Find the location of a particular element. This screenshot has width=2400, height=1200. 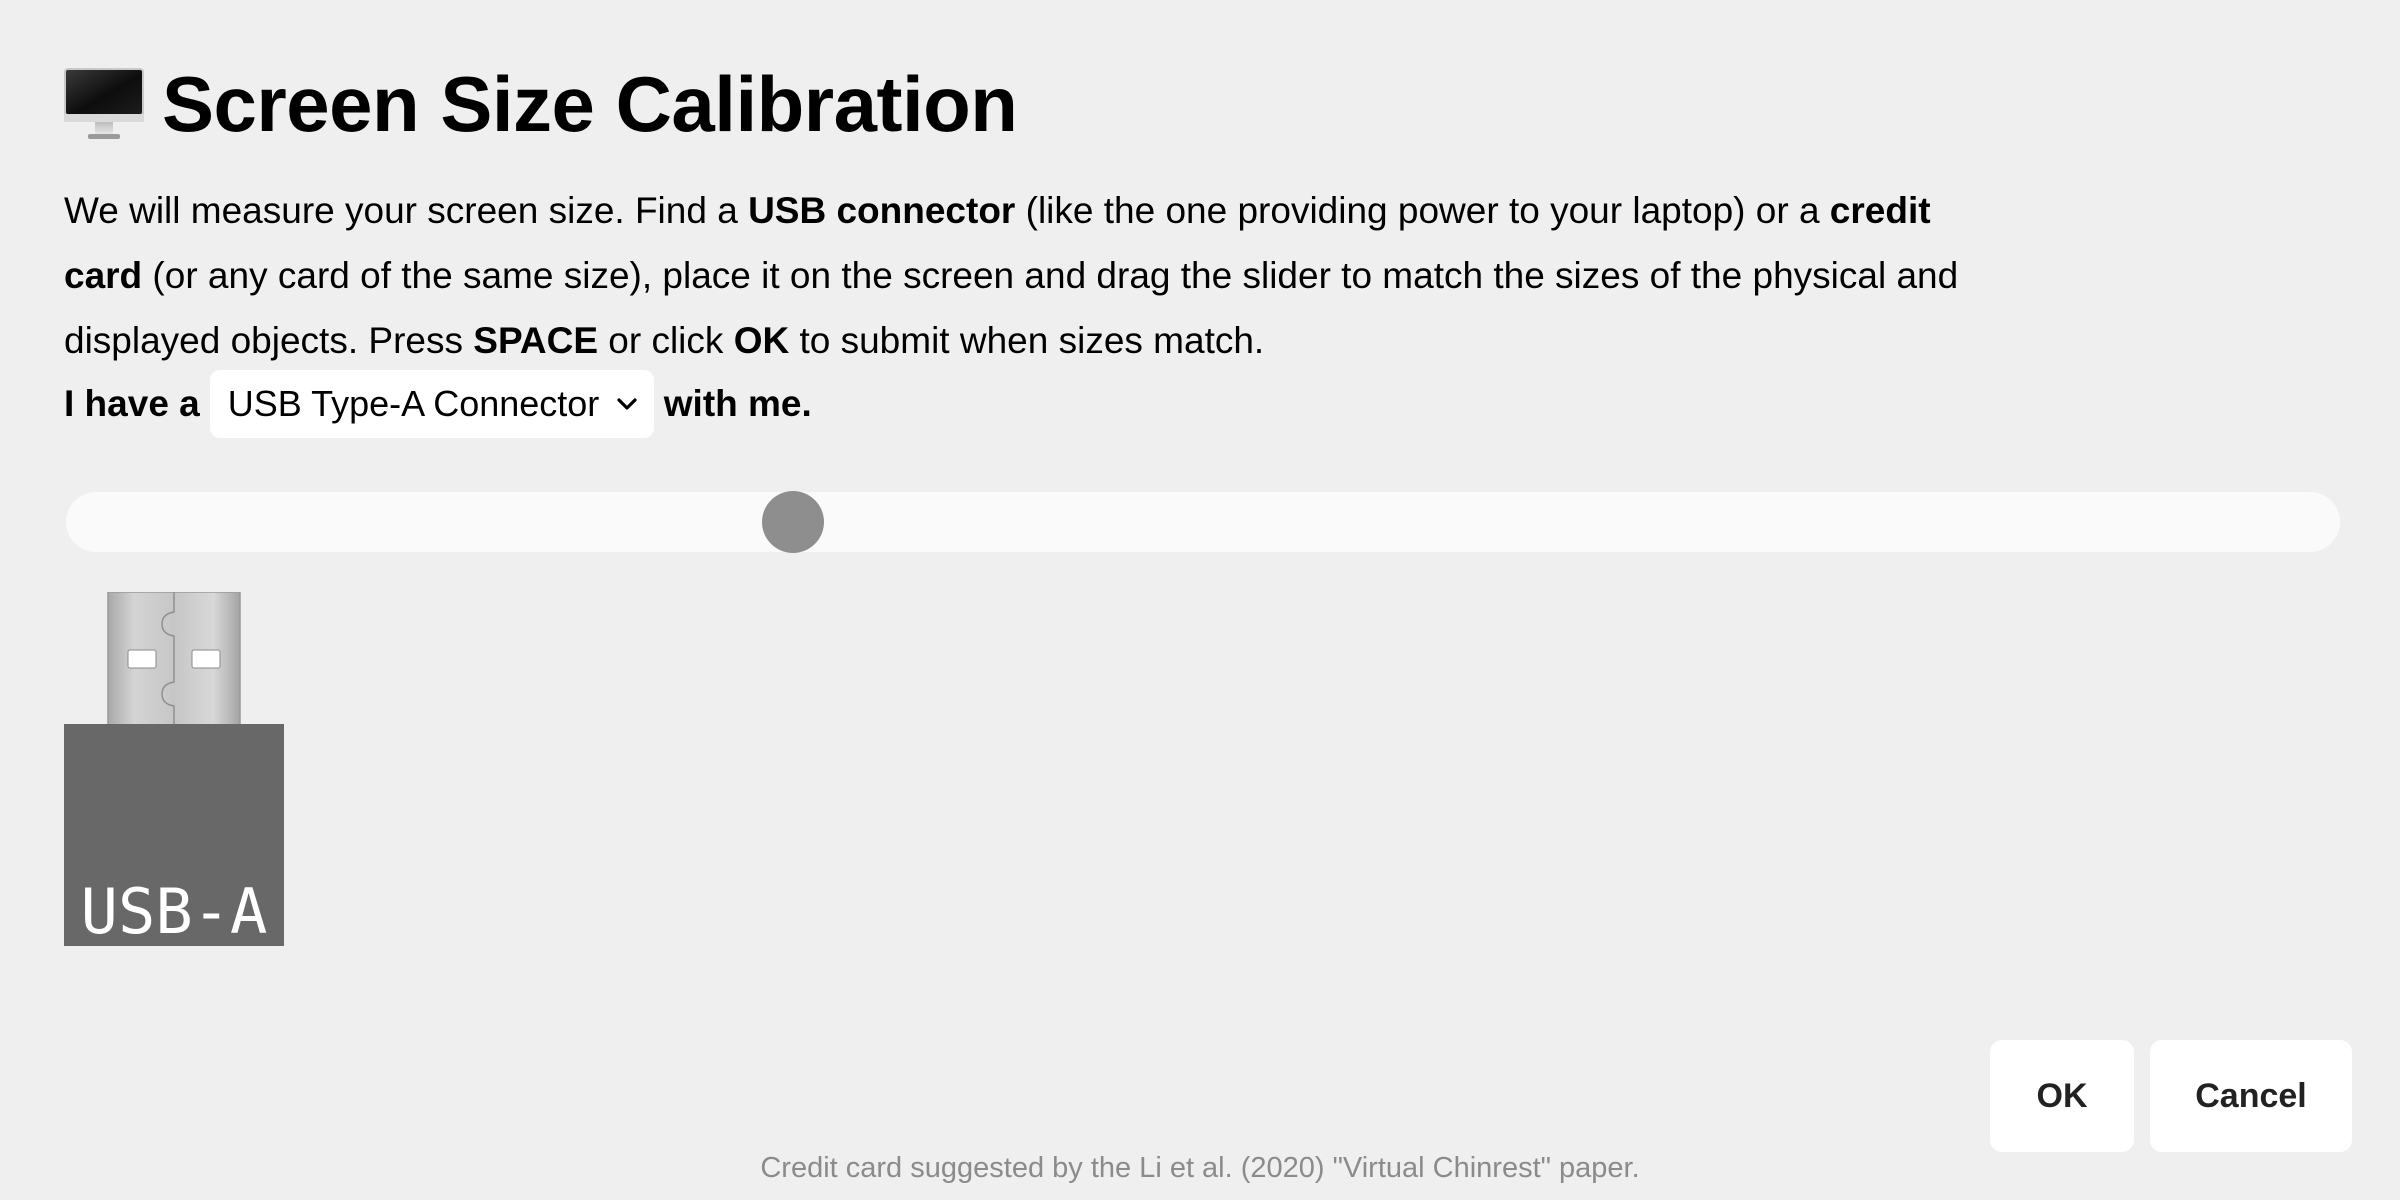

desktop-computer-icon is located at coordinates (104, 106).